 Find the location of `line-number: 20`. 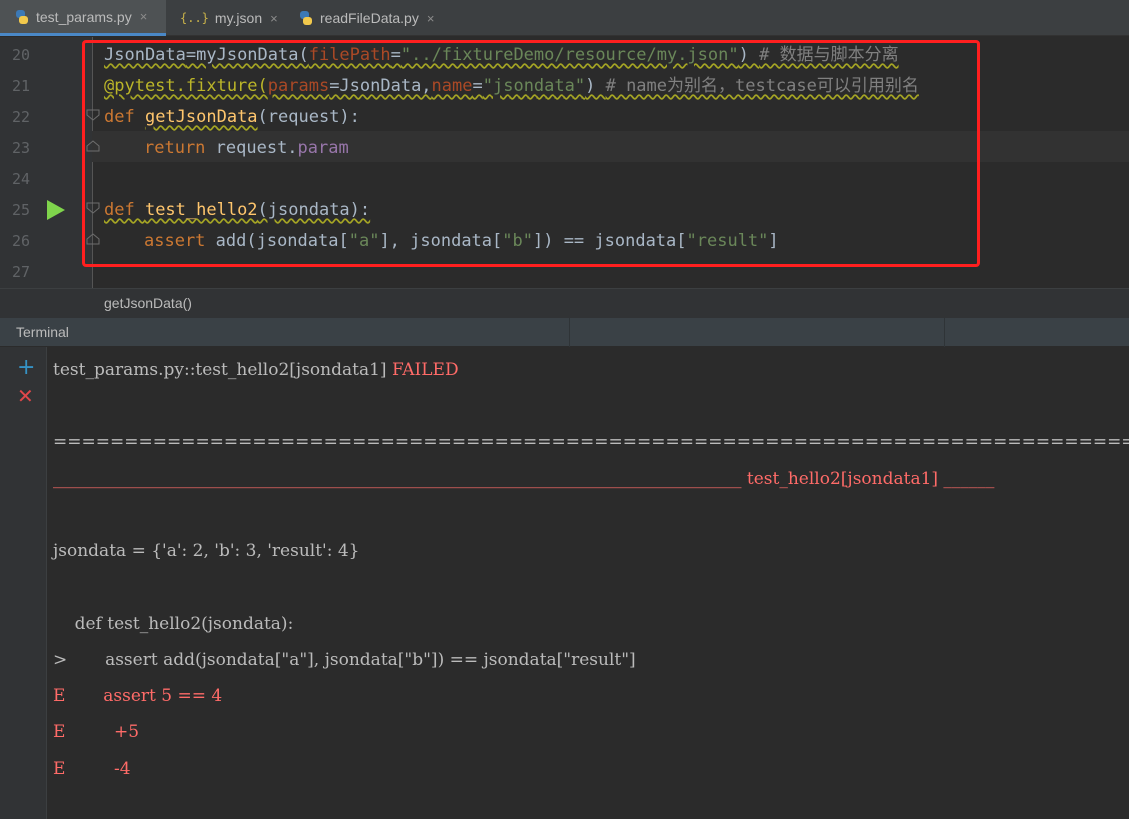

line-number: 20 is located at coordinates (21, 55).